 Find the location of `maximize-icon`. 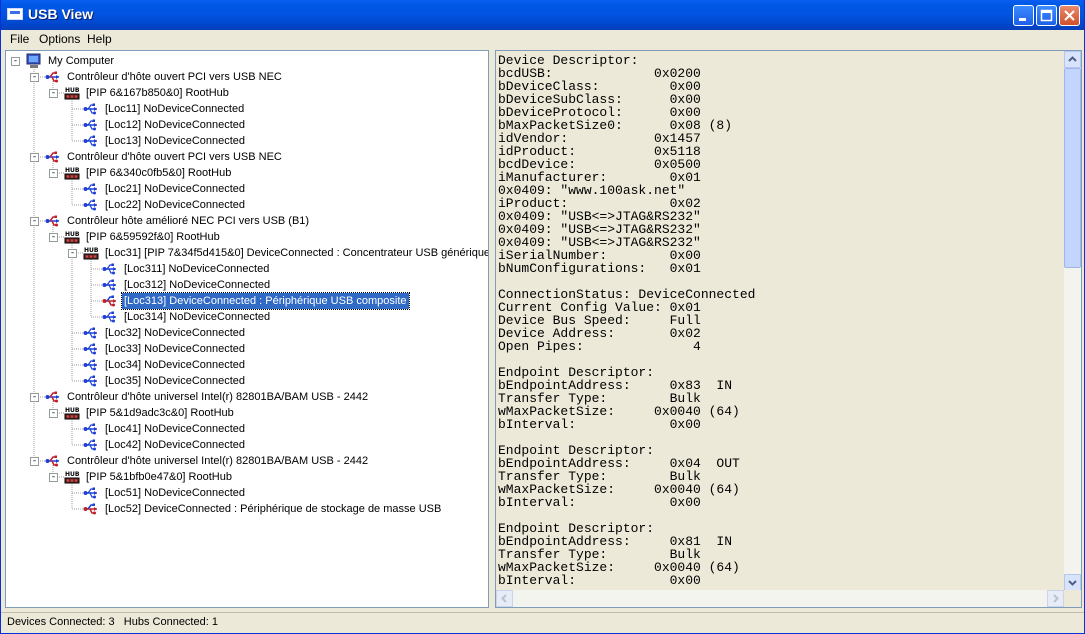

maximize-icon is located at coordinates (1046, 15).